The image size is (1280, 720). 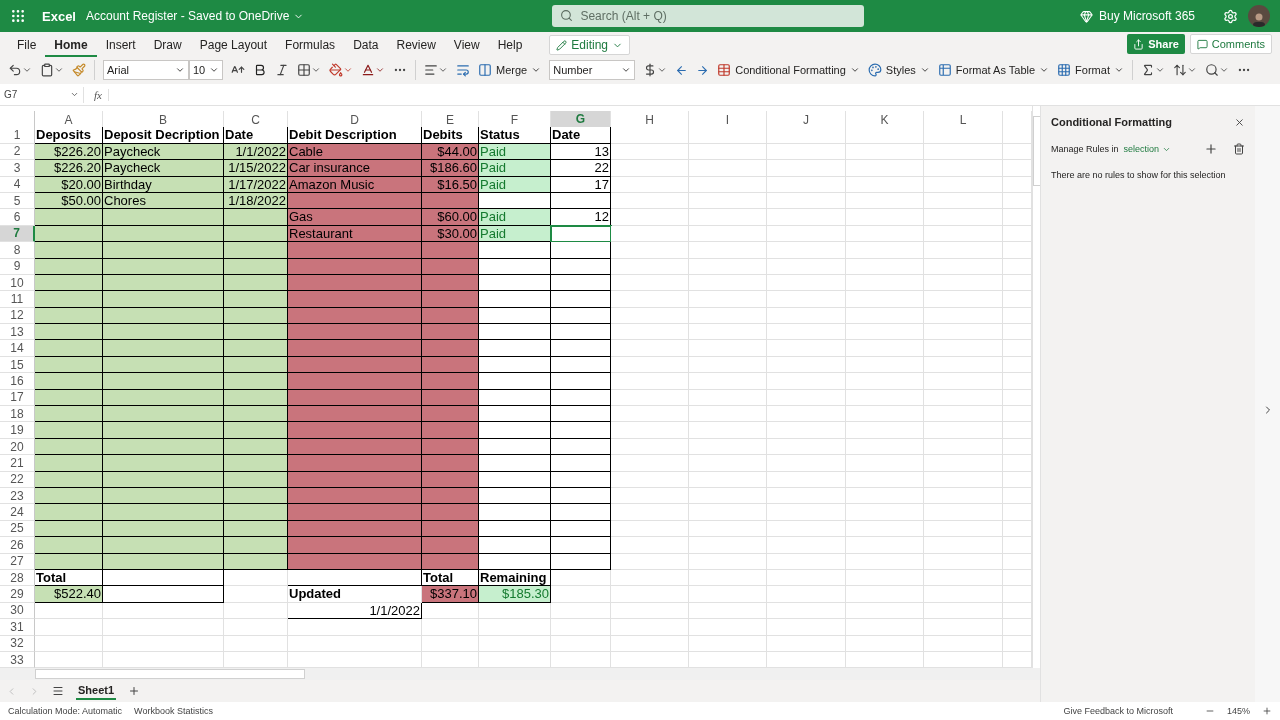 I want to click on row-header: 1, so click(x=17, y=135).